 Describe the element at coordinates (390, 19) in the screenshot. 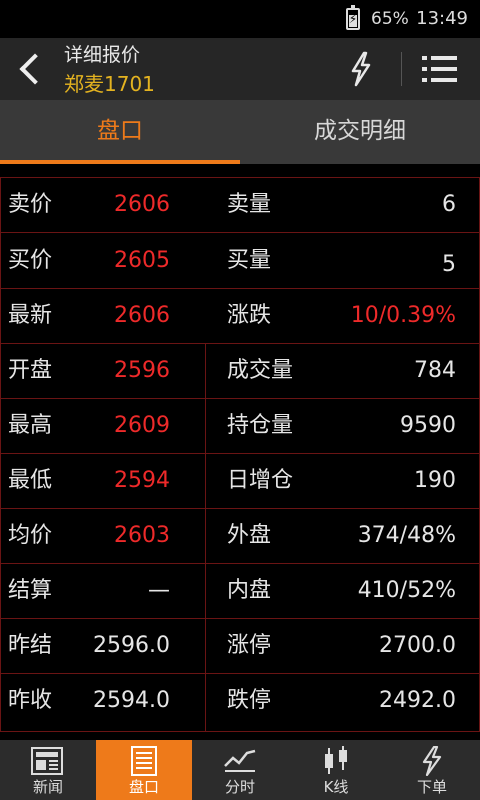

I see `battery-percent: 65%` at that location.